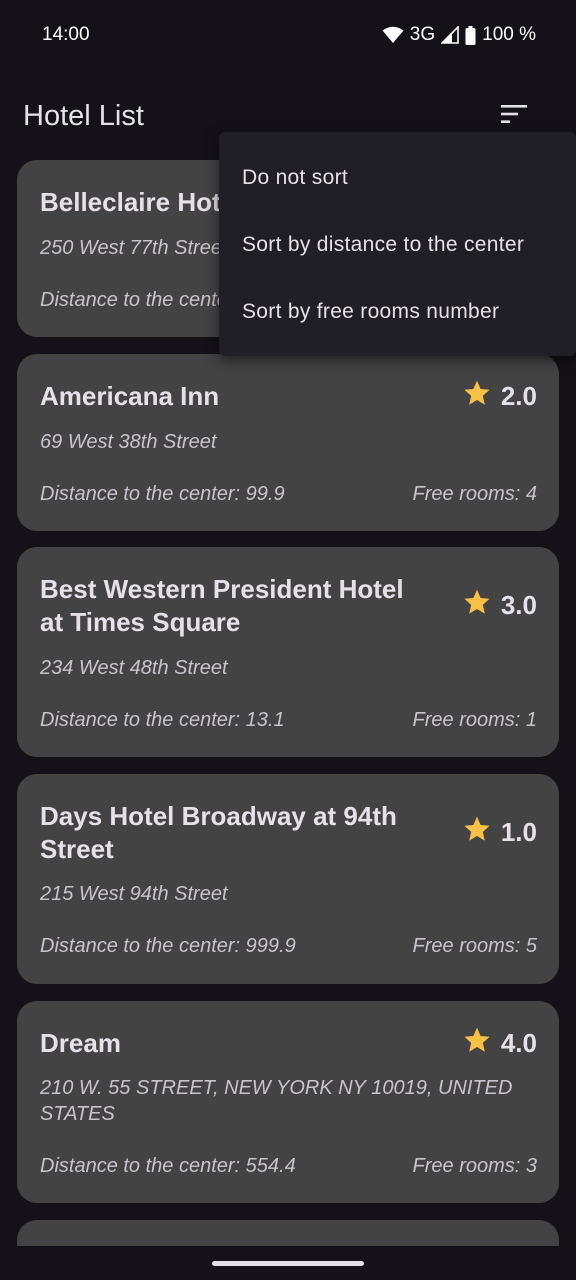 This screenshot has height=1280, width=576. I want to click on hotel-free-rooms: Free rooms: 5, so click(474, 946).